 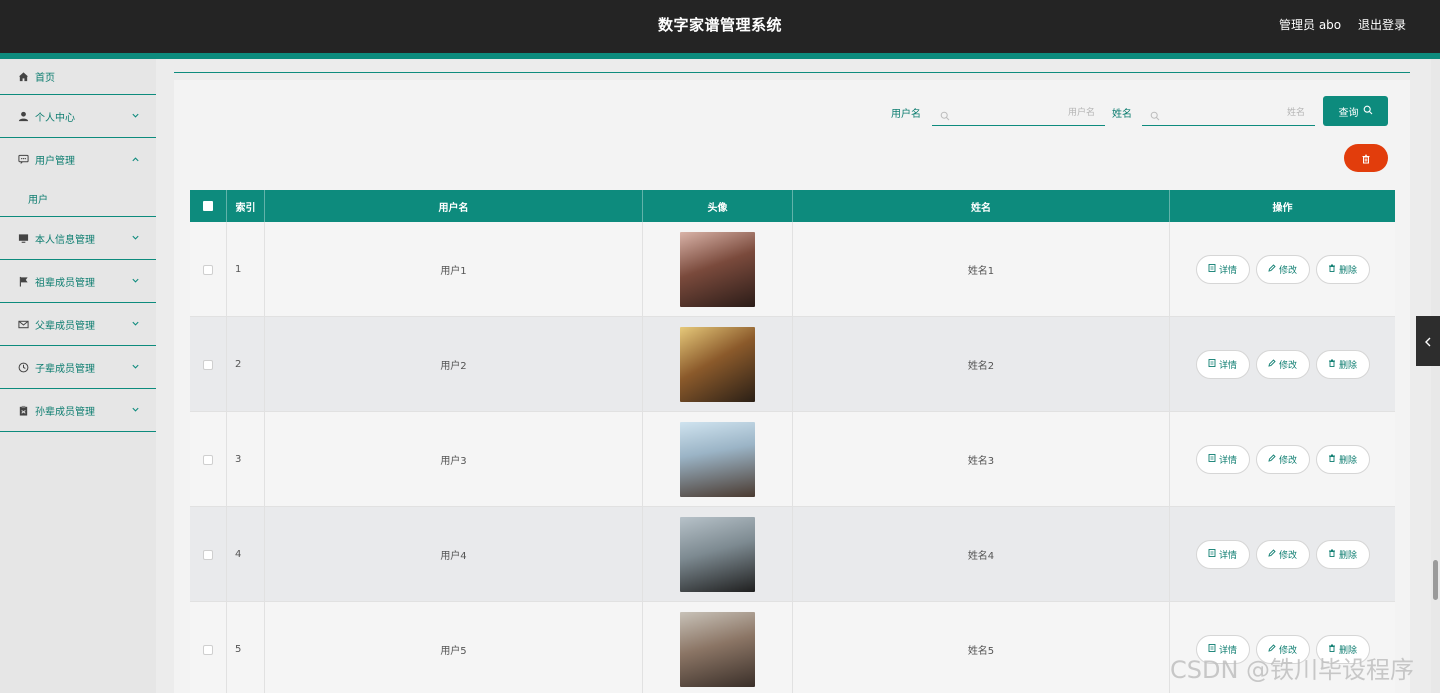 I want to click on table-row: 1 用户1 姓名1 详情 修改 删除, so click(x=792, y=269).